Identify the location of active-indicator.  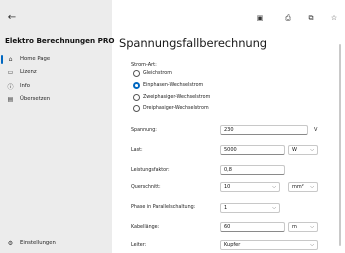
(2, 59).